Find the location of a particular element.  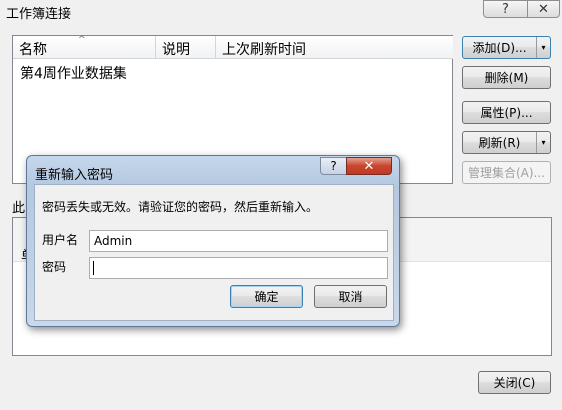

column-header-name: 名称 ^ is located at coordinates (84, 47).